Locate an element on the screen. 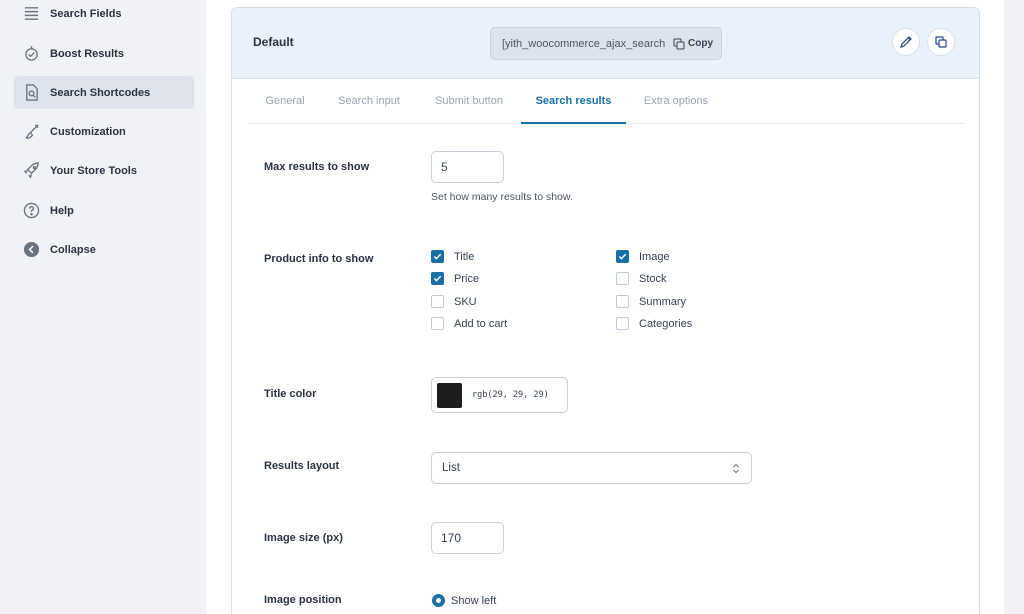 This screenshot has width=1024, height=614. boost-icon is located at coordinates (31, 54).